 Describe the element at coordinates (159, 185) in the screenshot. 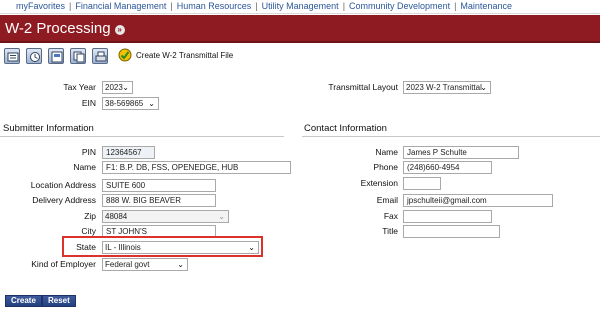

I see `location-address-field: SUITE 600` at that location.